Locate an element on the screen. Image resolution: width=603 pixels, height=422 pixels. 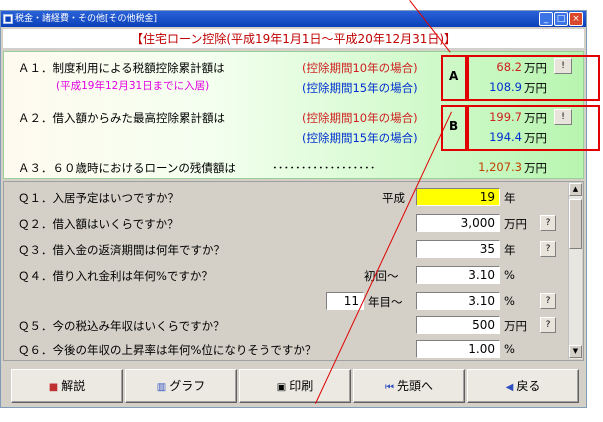
a2-label: Ａ２．借入額からみた最高控除累計額は is located at coordinates (121, 118).